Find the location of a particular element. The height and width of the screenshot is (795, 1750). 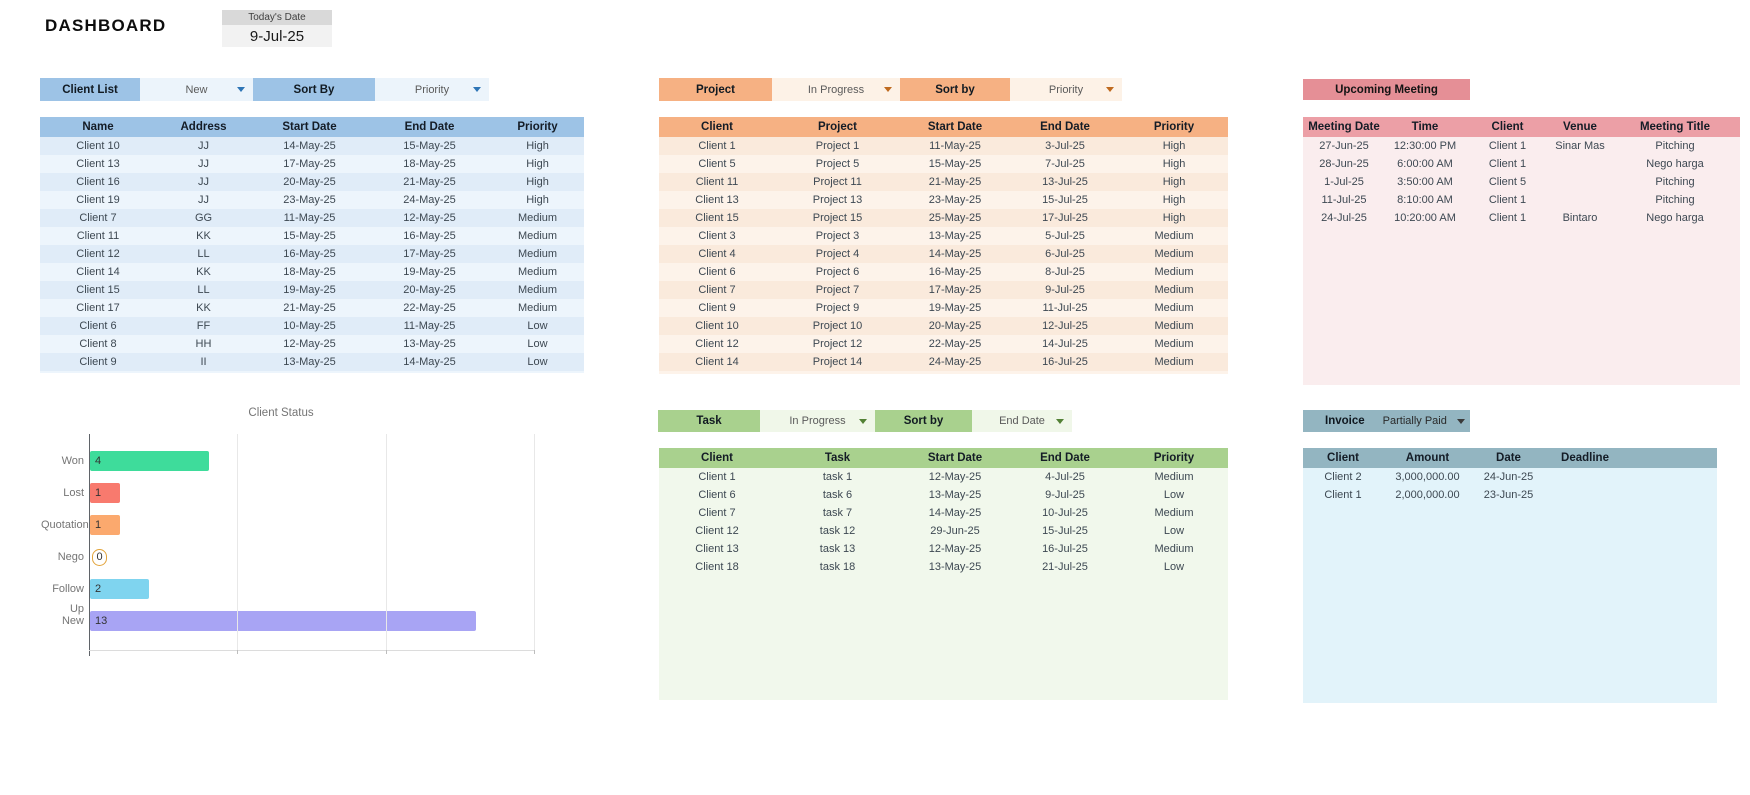

column-header: Meeting Title is located at coordinates (1675, 127).